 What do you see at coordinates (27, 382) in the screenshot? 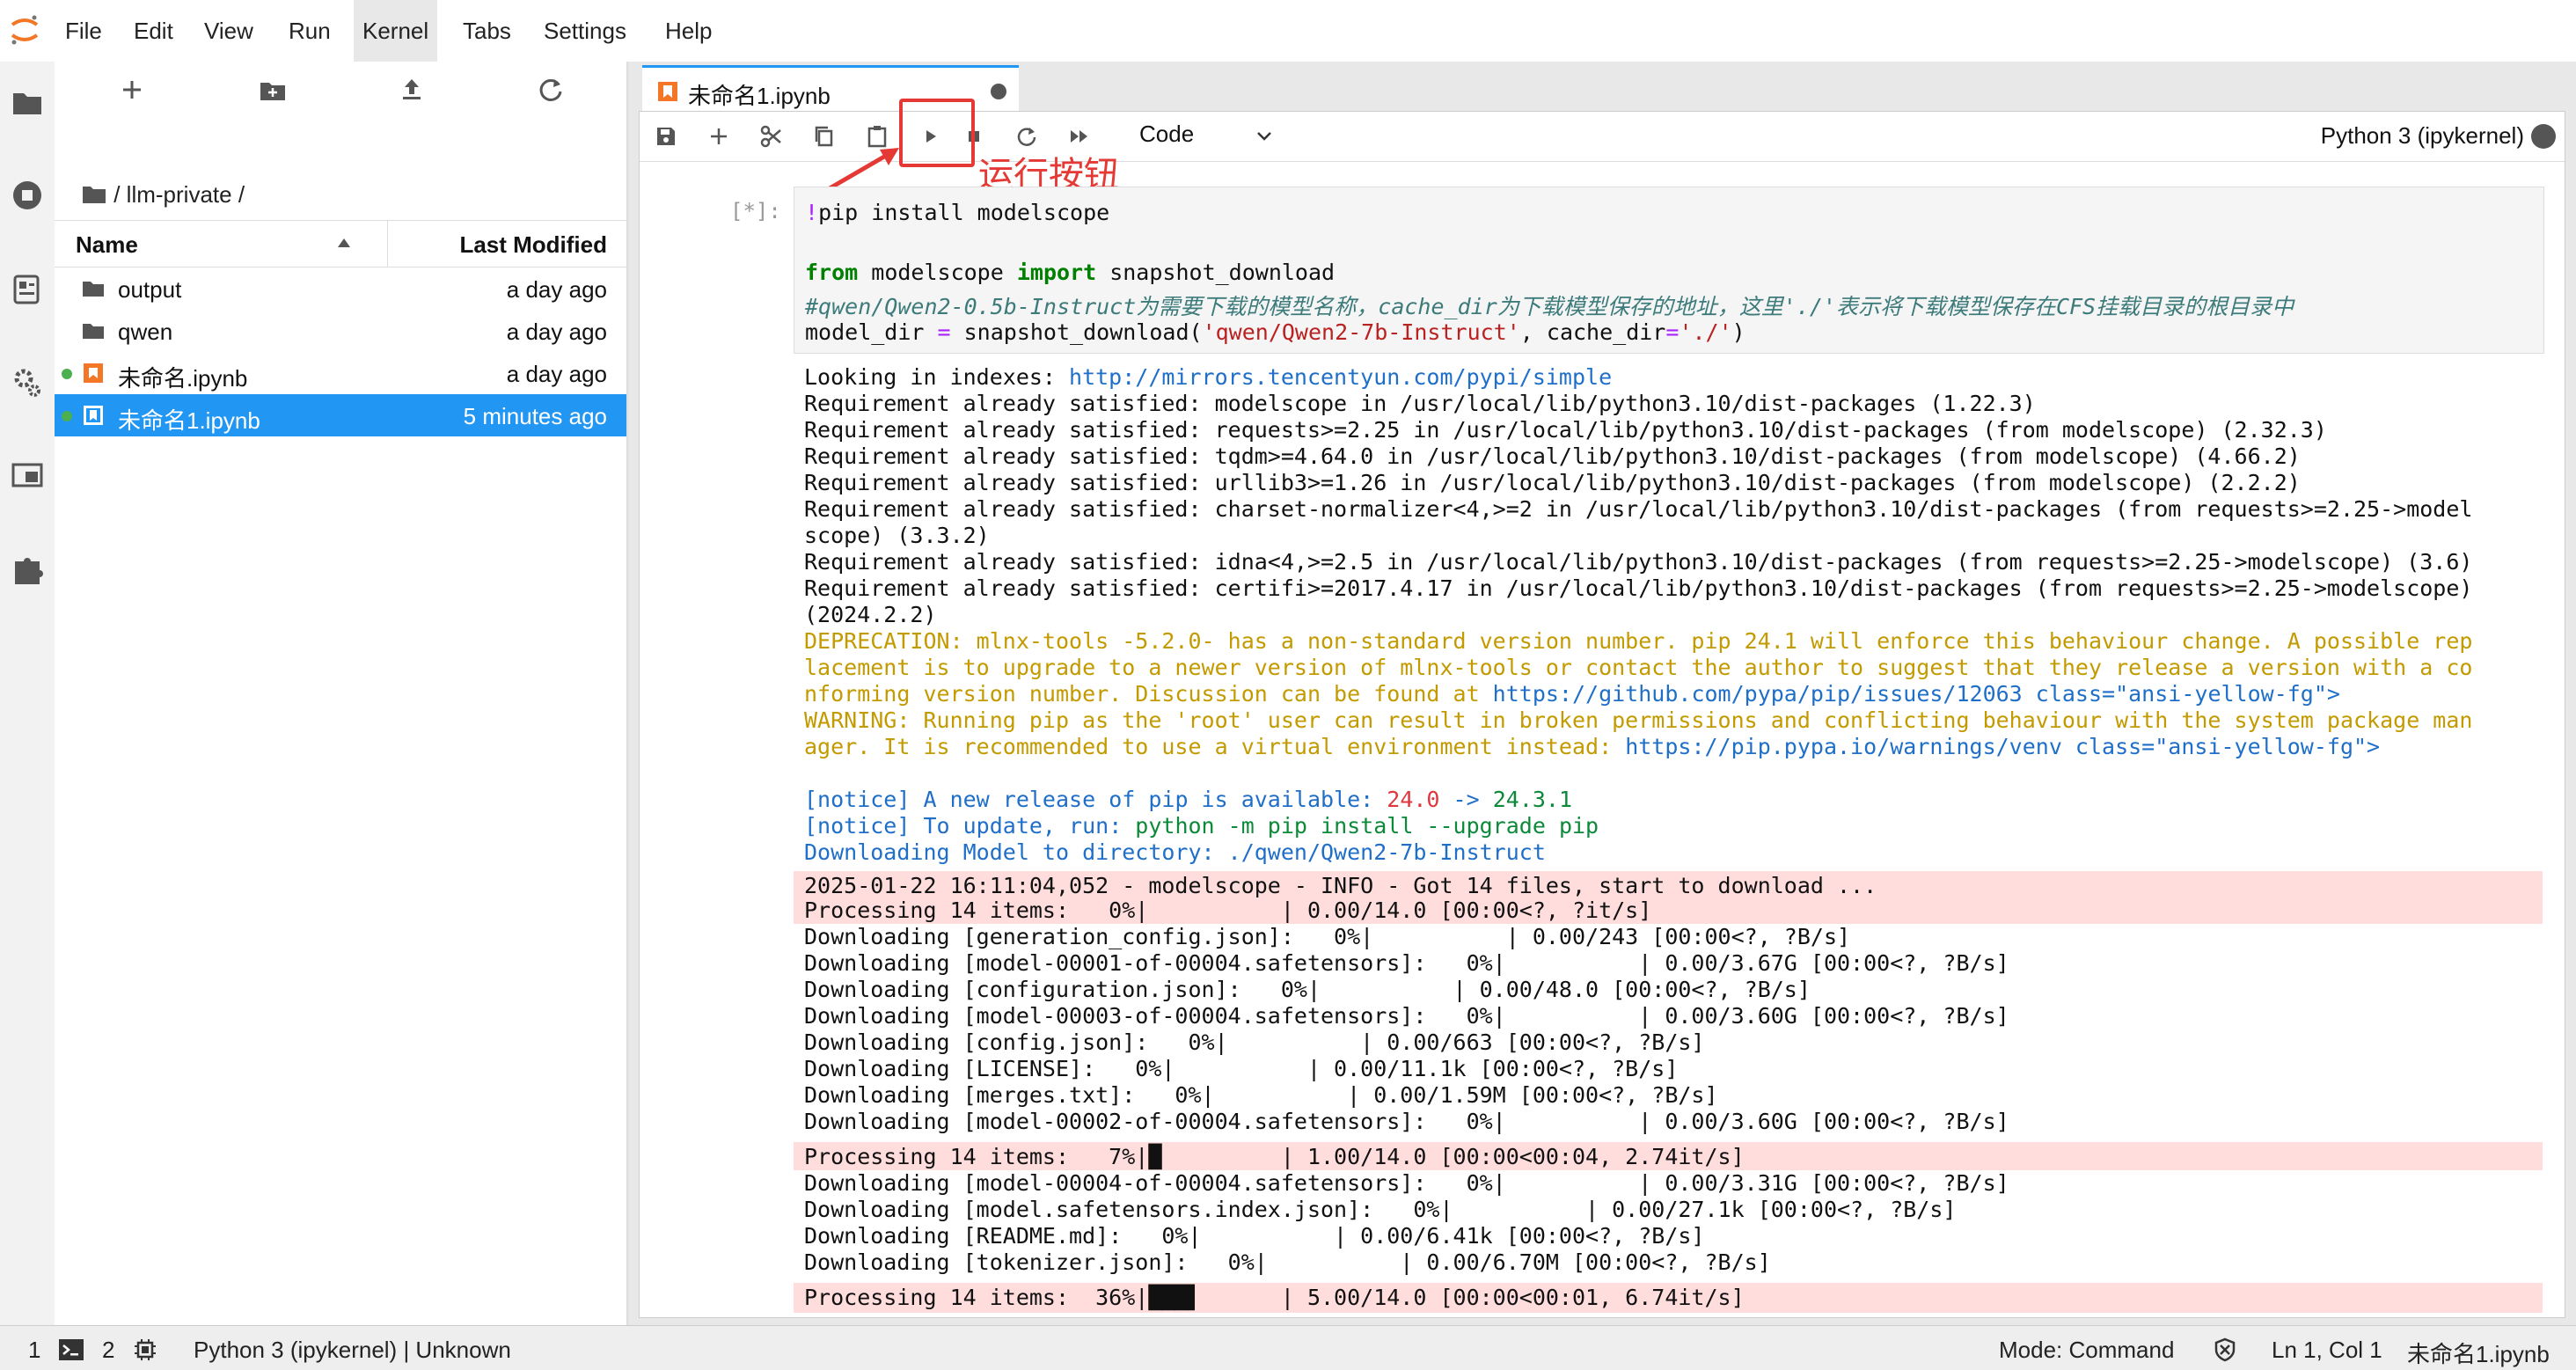
I see `property-inspector-icon` at bounding box center [27, 382].